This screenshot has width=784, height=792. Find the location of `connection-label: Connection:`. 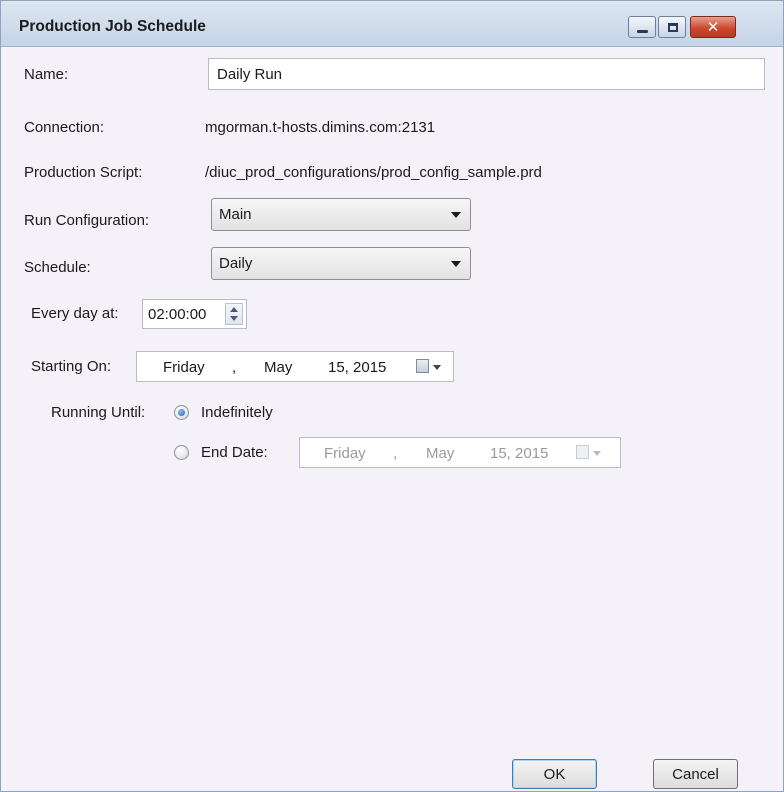

connection-label: Connection: is located at coordinates (64, 127).